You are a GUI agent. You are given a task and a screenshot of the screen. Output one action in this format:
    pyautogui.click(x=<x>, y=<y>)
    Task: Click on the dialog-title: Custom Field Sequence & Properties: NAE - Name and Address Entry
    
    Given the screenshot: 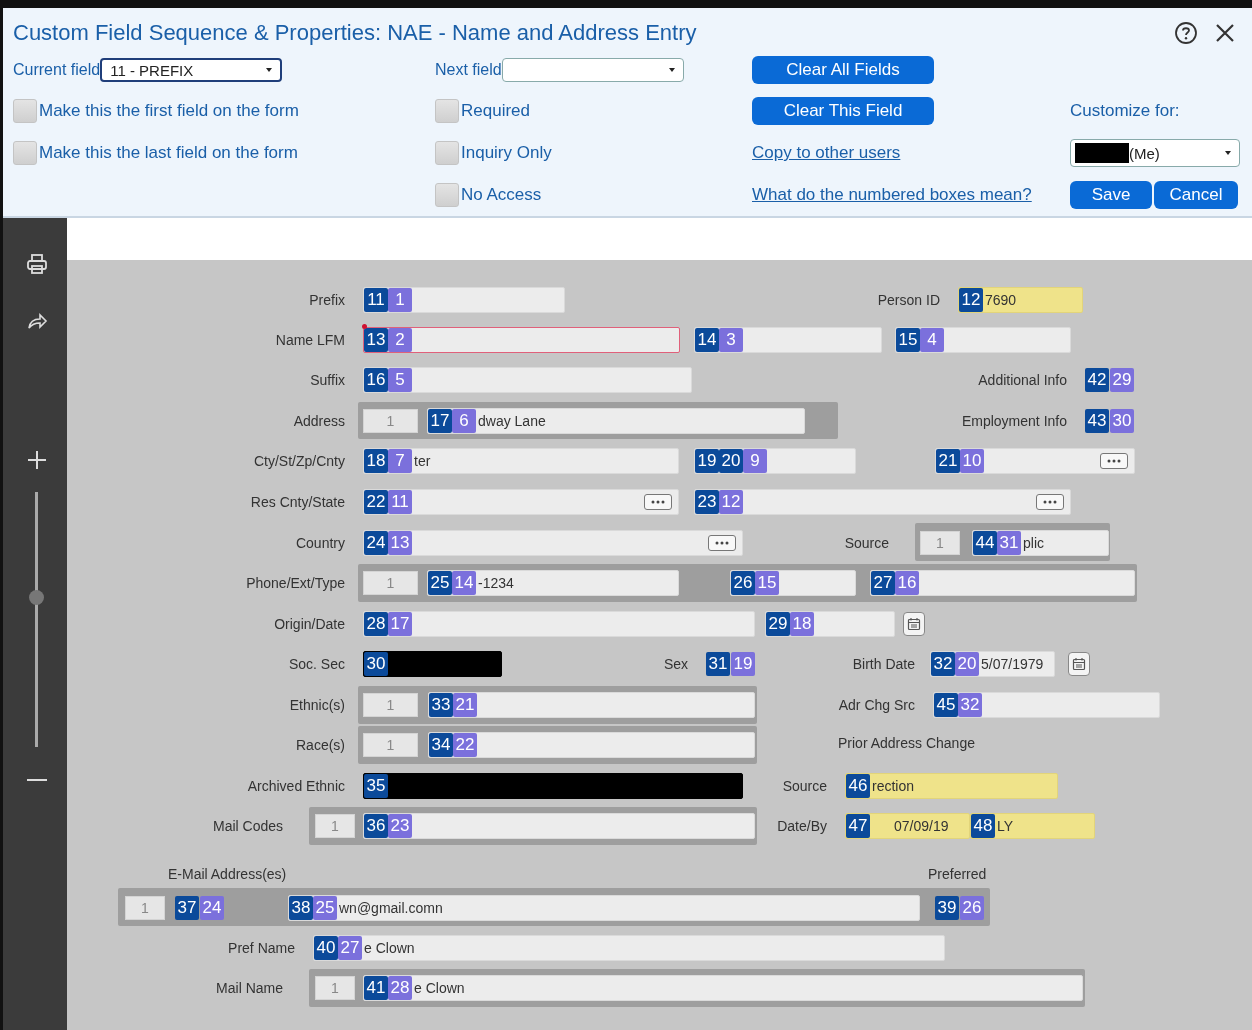 What is the action you would take?
    pyautogui.click(x=355, y=33)
    